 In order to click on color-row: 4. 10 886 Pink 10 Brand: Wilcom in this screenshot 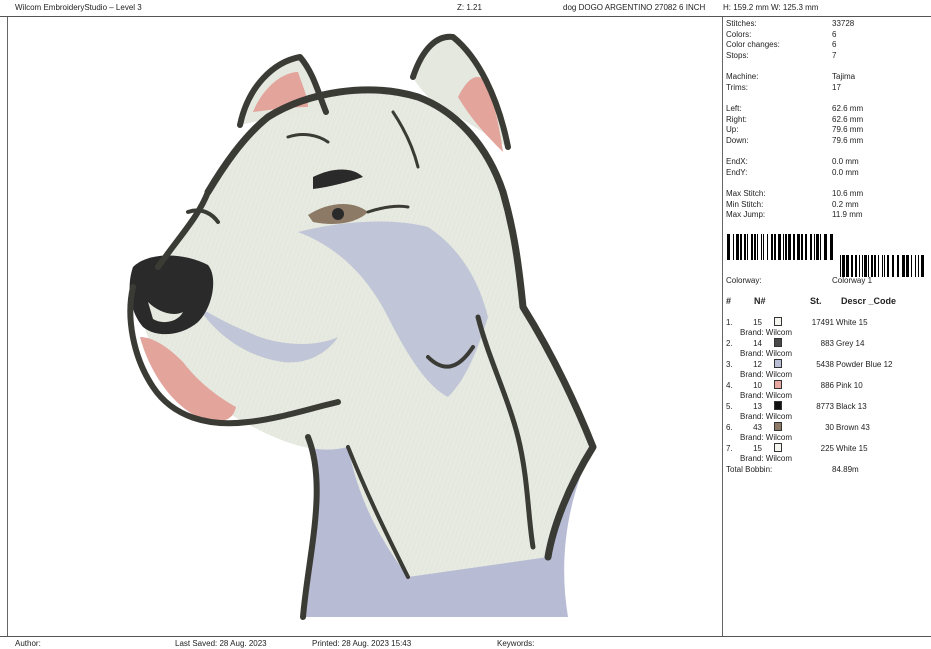, I will do `click(828, 391)`.